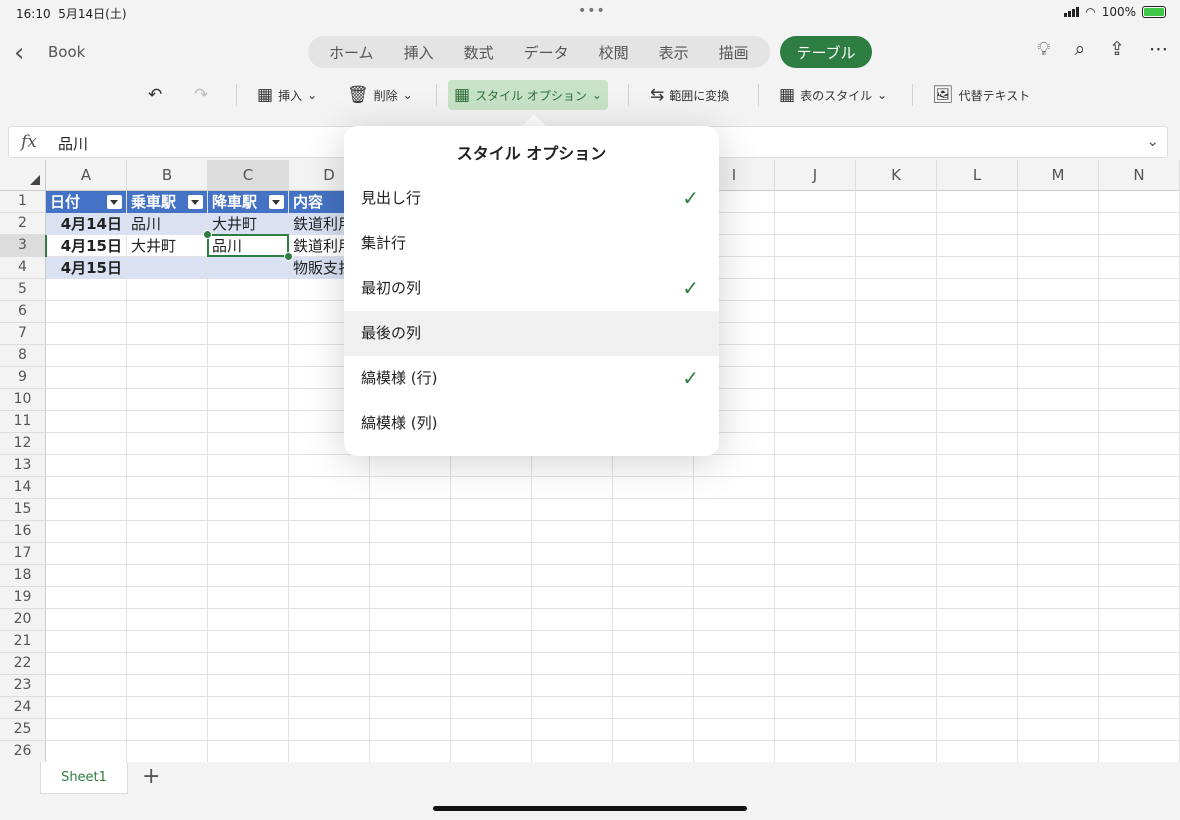 The image size is (1180, 820). I want to click on search-icon: ⌕, so click(1079, 49).